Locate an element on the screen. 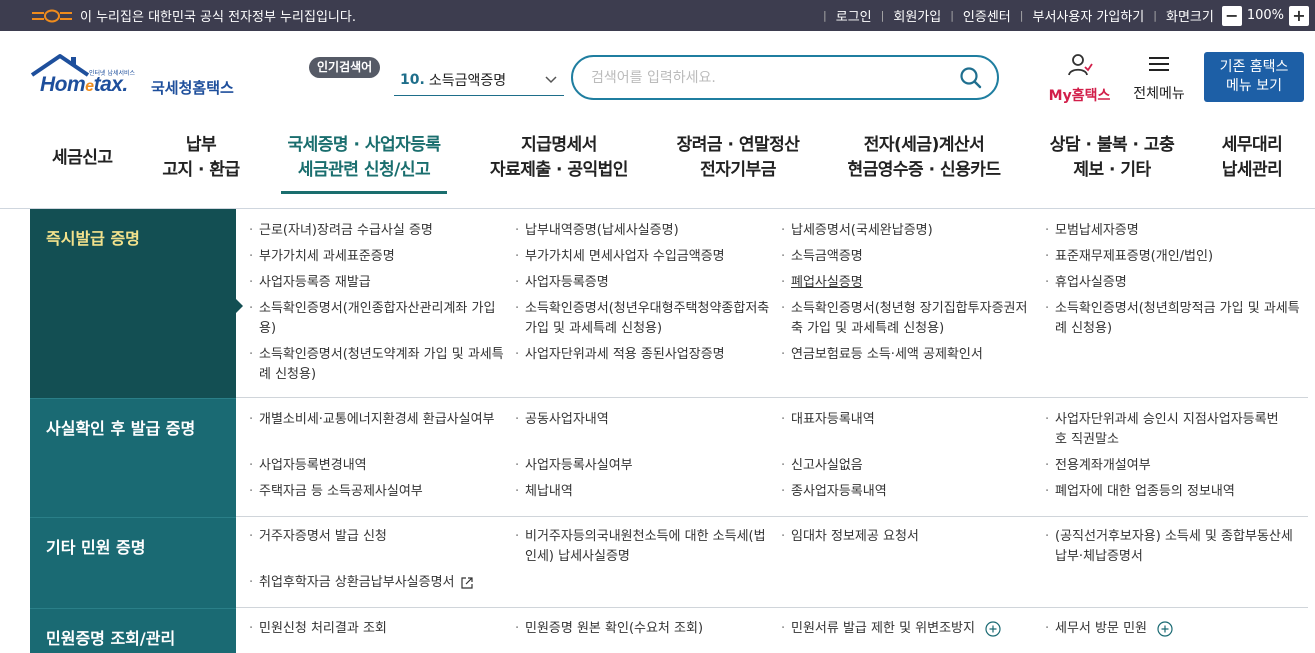  menu-item: 부가가치세 과세표준증명 is located at coordinates (374, 257).